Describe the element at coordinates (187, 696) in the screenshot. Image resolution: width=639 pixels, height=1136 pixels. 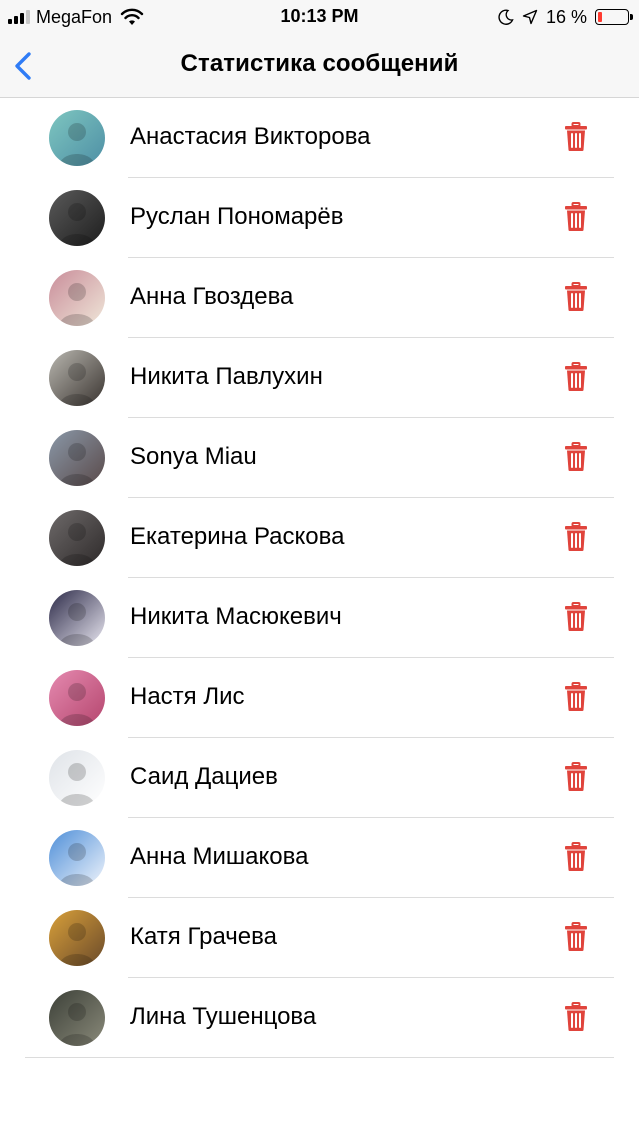
I see `contact-name: Настя Лис` at that location.